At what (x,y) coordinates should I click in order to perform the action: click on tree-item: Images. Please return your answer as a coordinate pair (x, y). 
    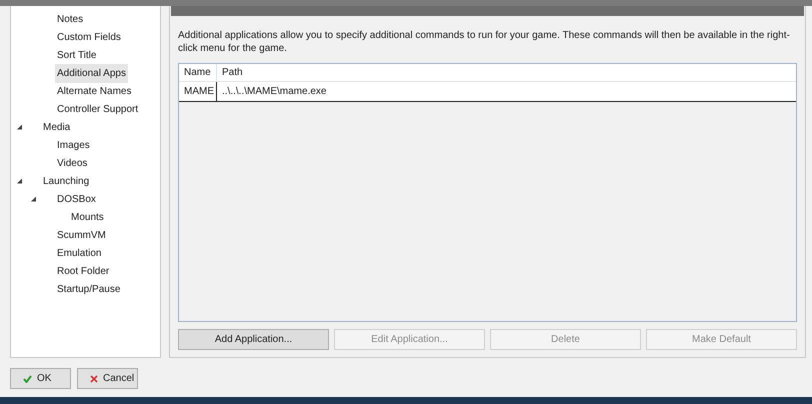
    Looking at the image, I should click on (73, 145).